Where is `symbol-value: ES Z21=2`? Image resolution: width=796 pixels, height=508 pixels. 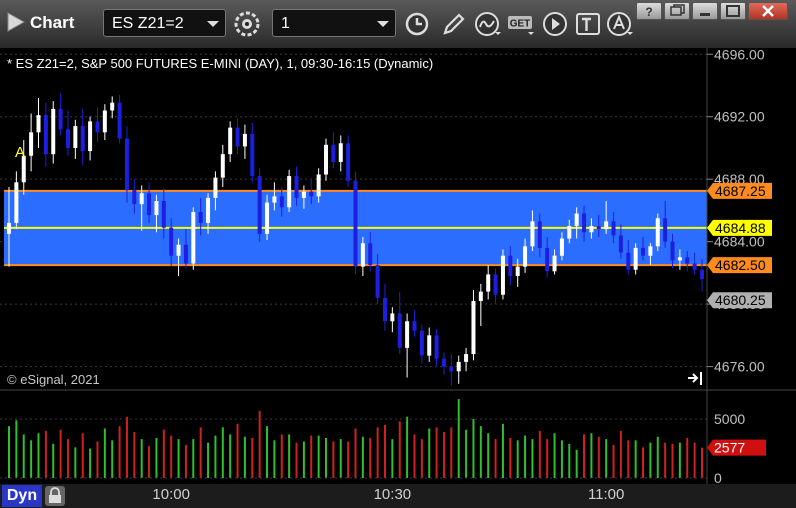 symbol-value: ES Z21=2 is located at coordinates (148, 23).